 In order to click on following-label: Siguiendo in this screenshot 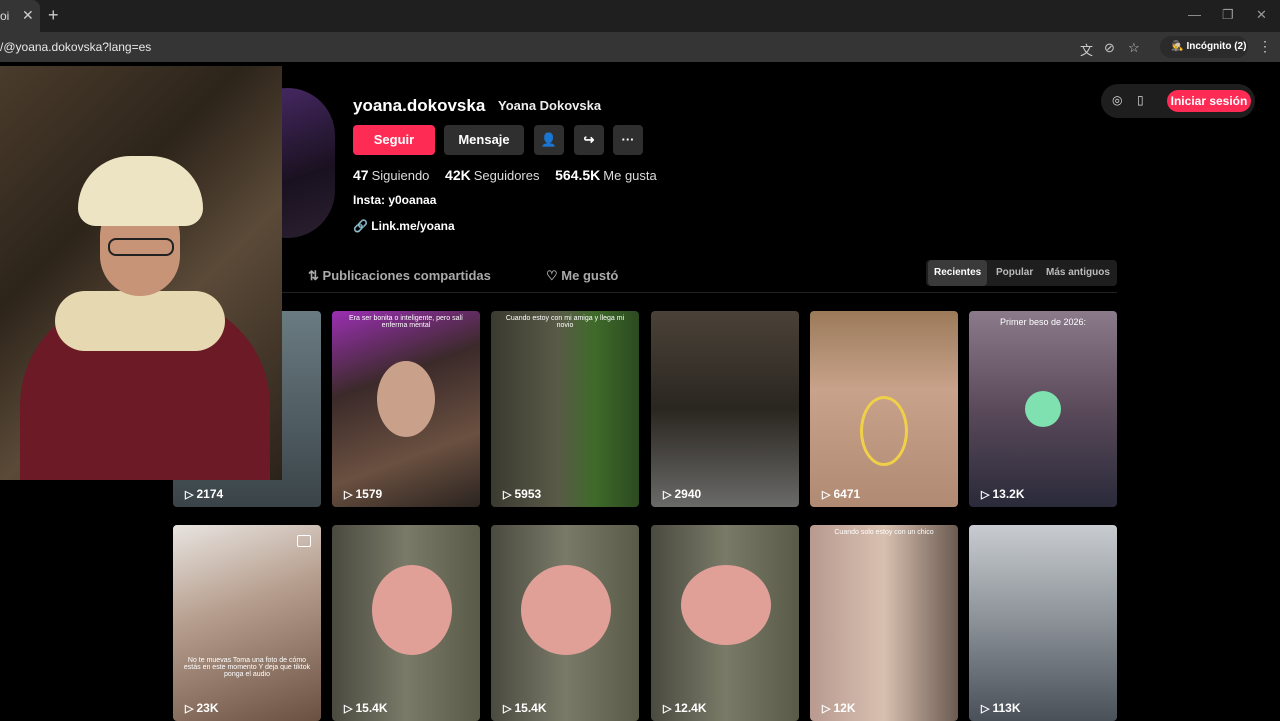, I will do `click(401, 175)`.